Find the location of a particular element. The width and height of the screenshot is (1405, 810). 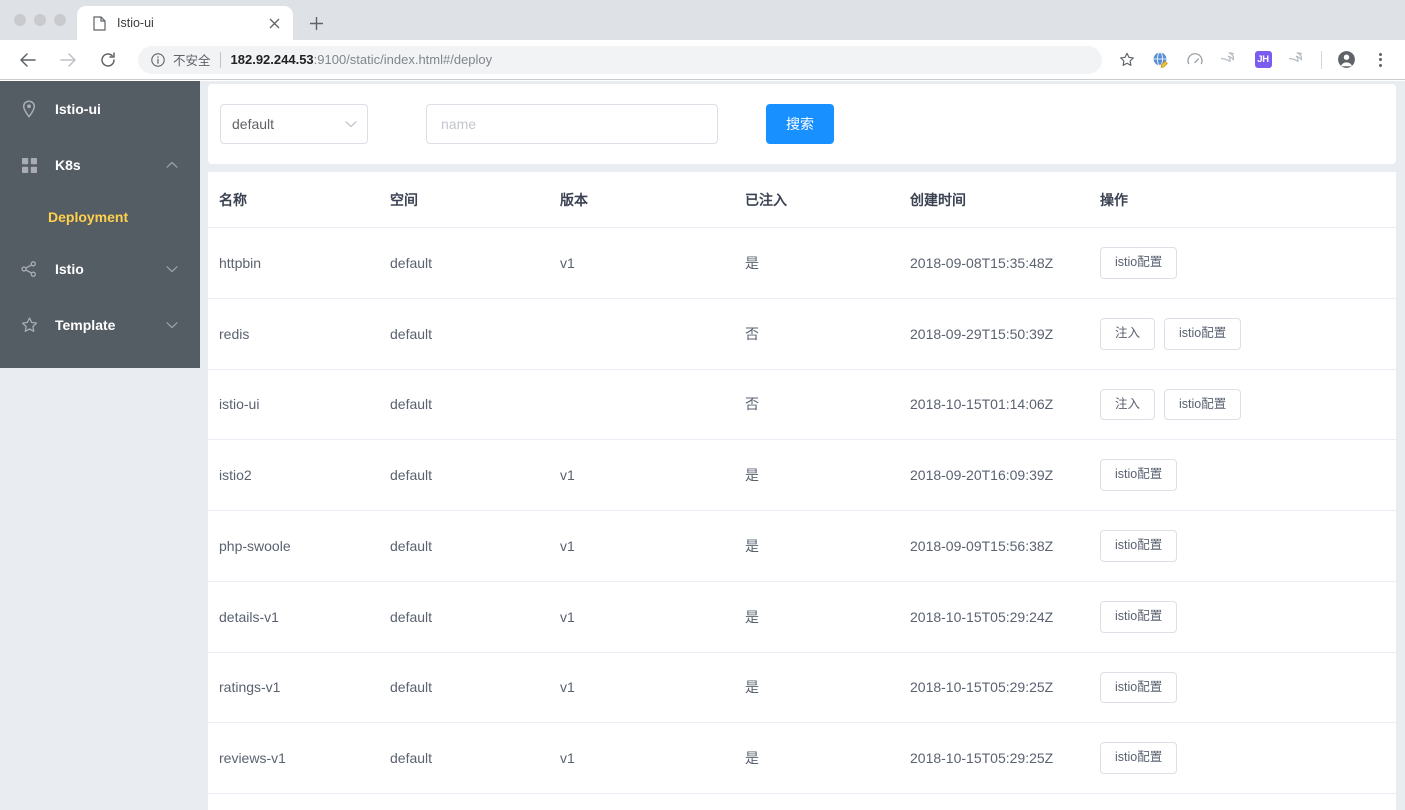

maximize-window-button is located at coordinates (60, 20).